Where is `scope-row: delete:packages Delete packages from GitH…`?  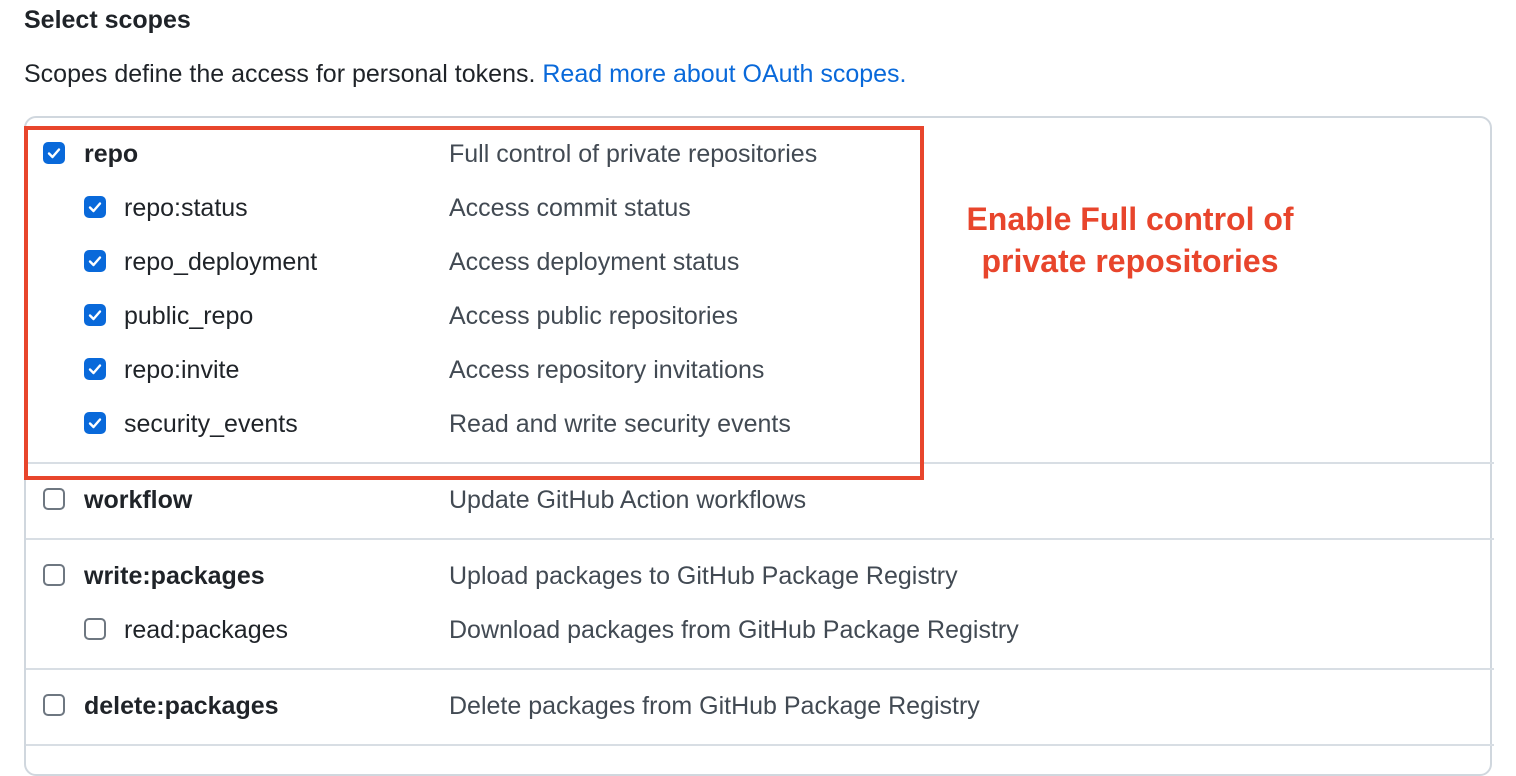
scope-row: delete:packages Delete packages from GitH… is located at coordinates (750, 706).